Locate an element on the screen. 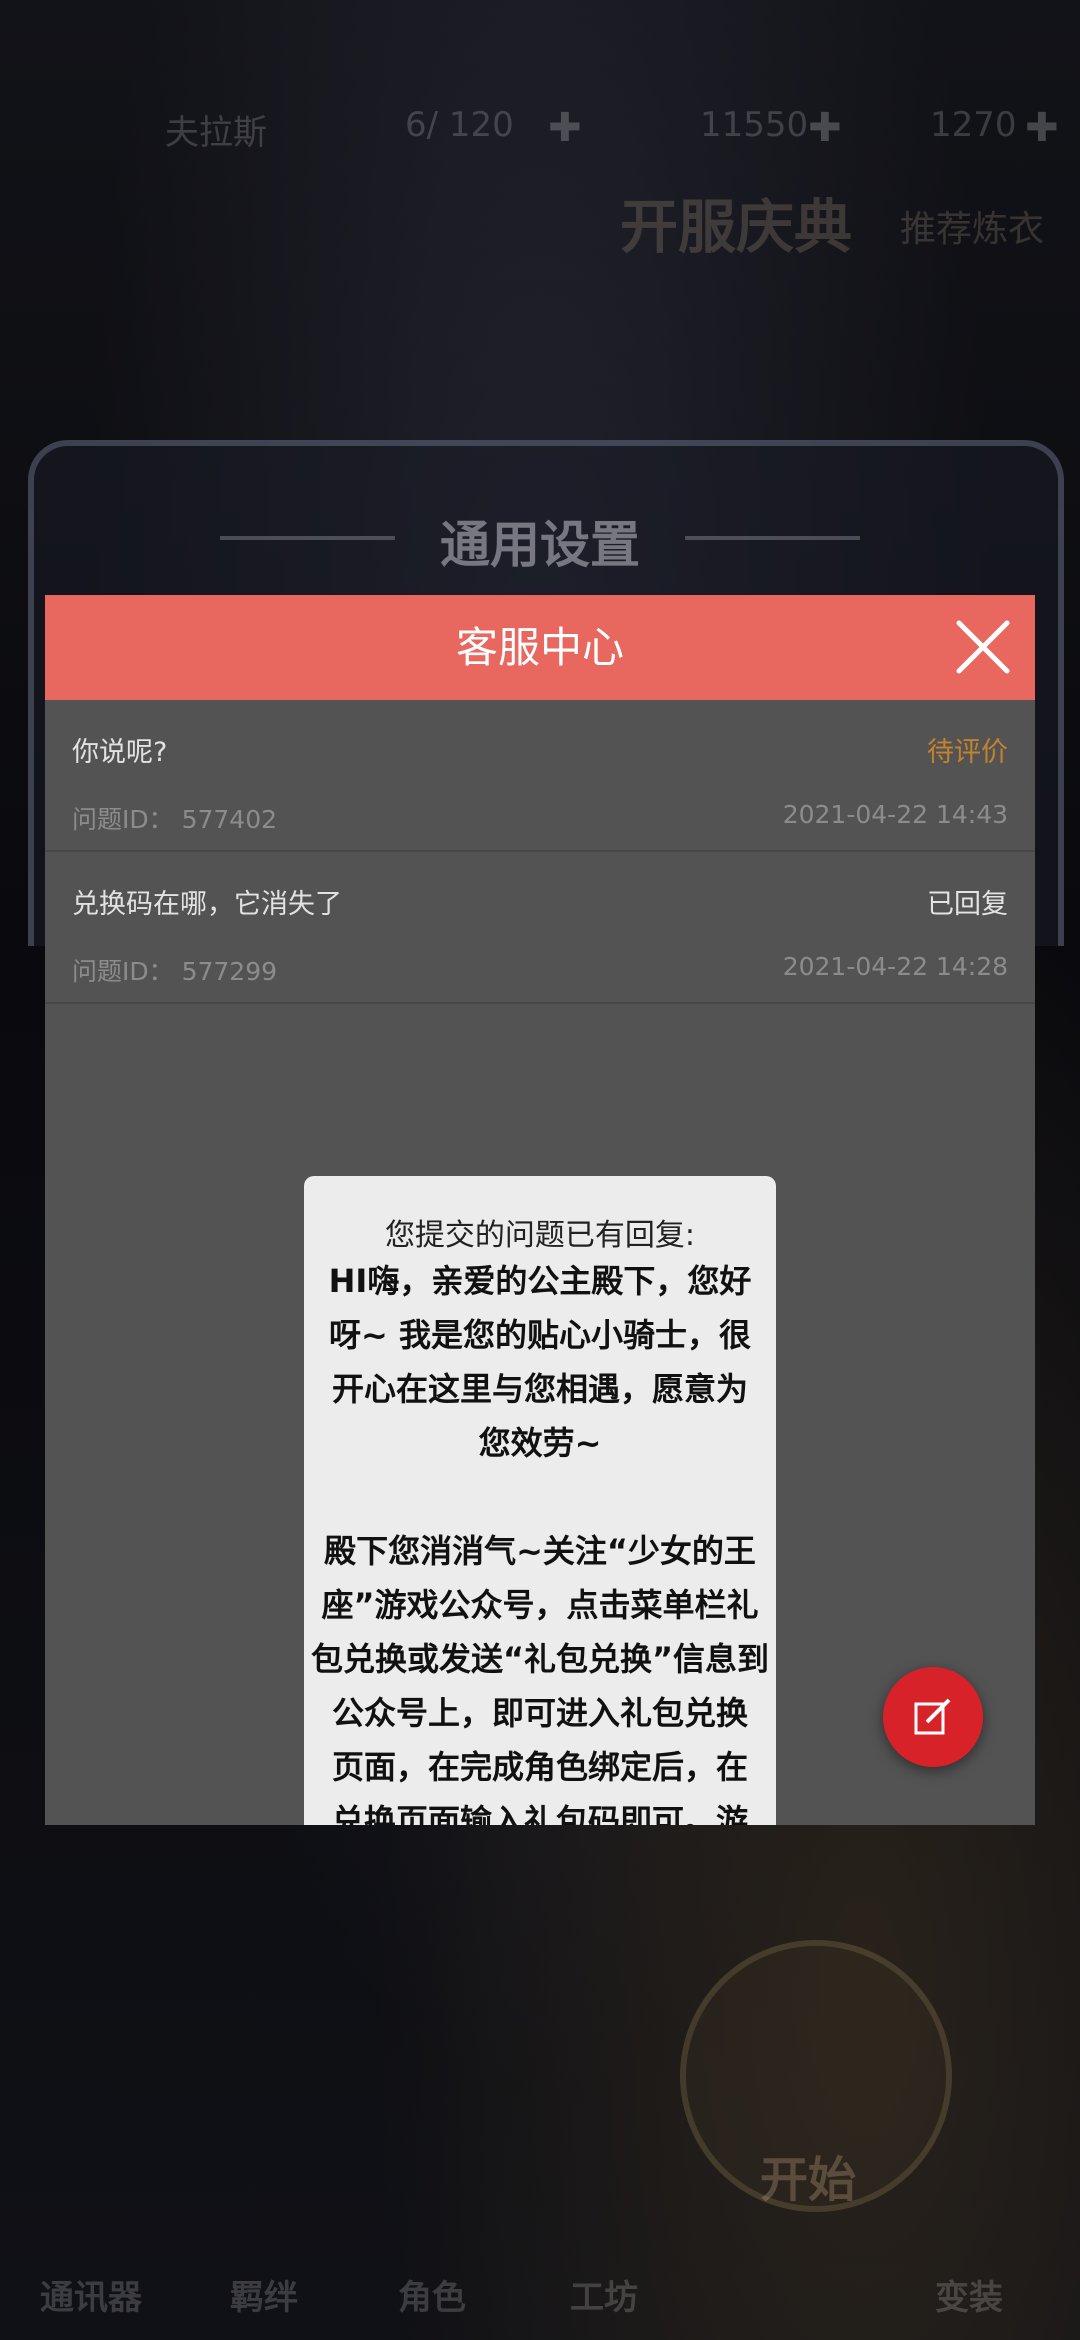 The width and height of the screenshot is (1080, 2340). ticket-status: 已回复 is located at coordinates (967, 904).